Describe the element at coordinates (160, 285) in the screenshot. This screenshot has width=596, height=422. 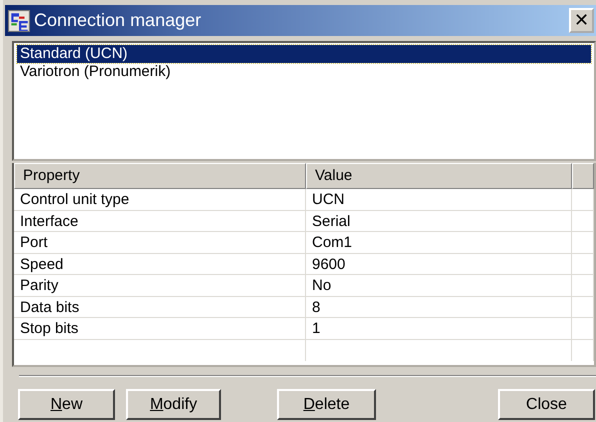
I see `table-cell: Parity` at that location.